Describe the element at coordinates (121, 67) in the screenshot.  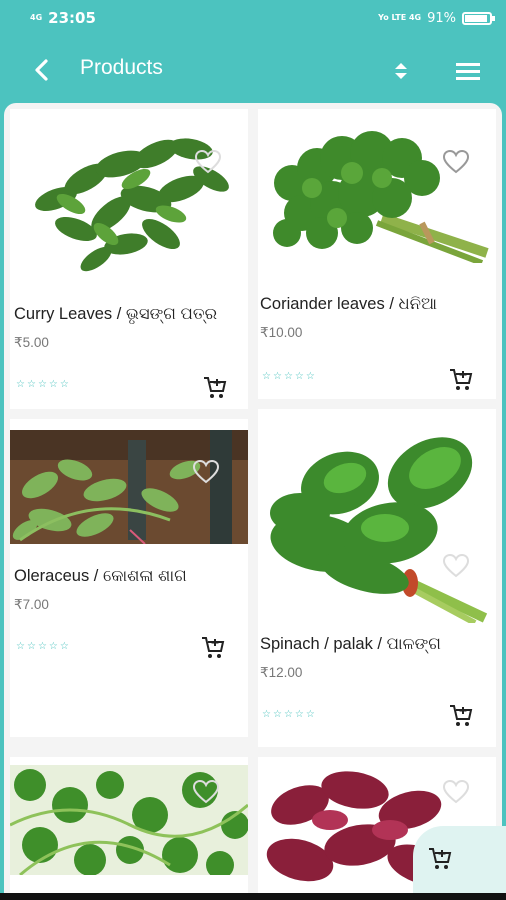
I see `page-title: Products` at that location.